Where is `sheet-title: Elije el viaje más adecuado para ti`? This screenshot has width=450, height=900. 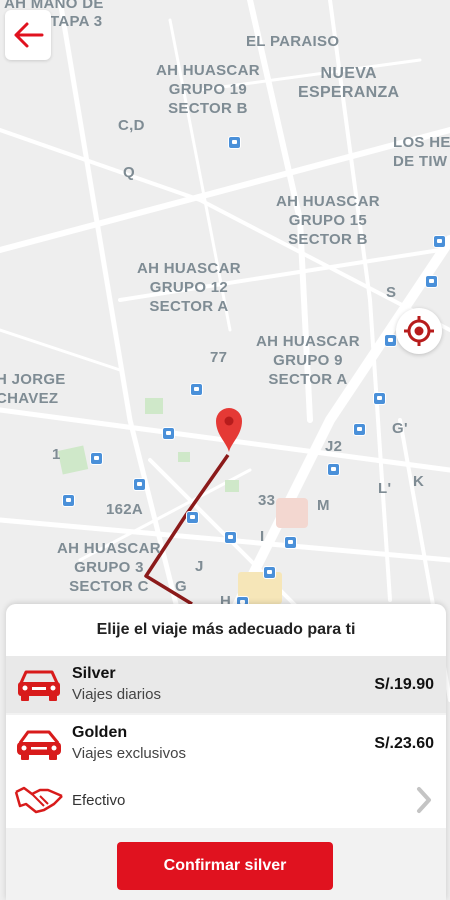
sheet-title: Elije el viaje más adecuado para ti is located at coordinates (226, 630).